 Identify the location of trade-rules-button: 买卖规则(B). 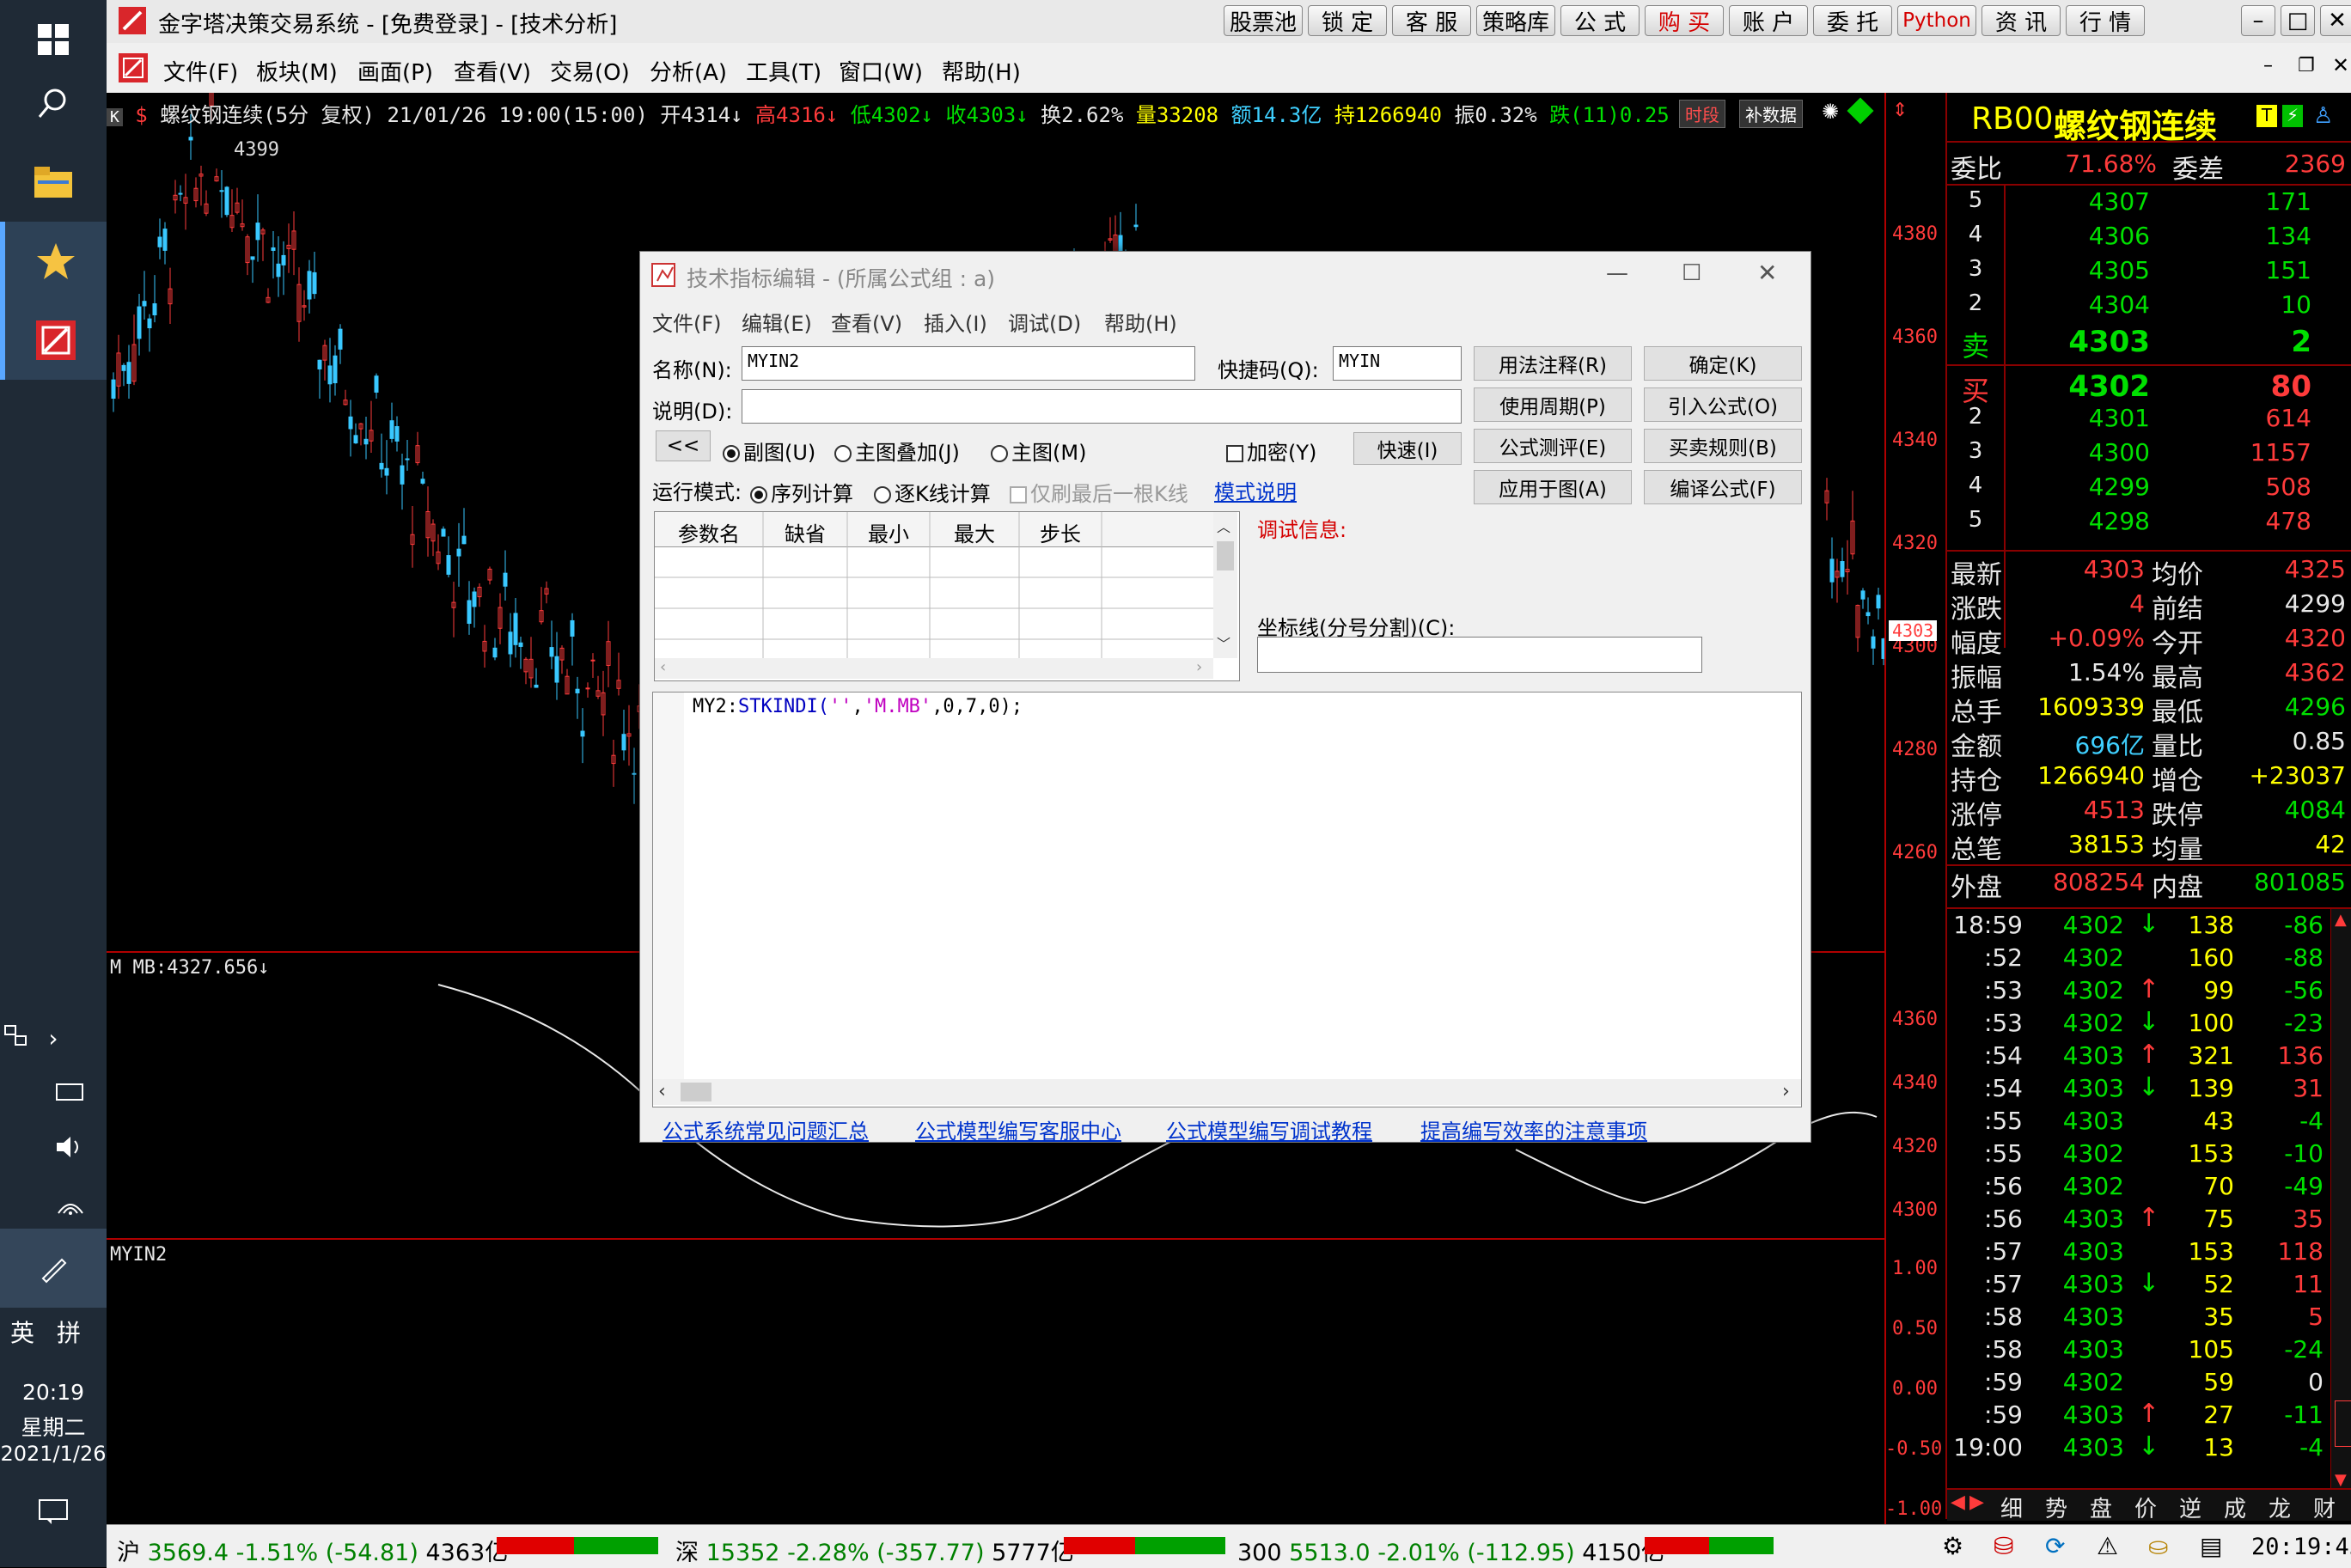
(1723, 446).